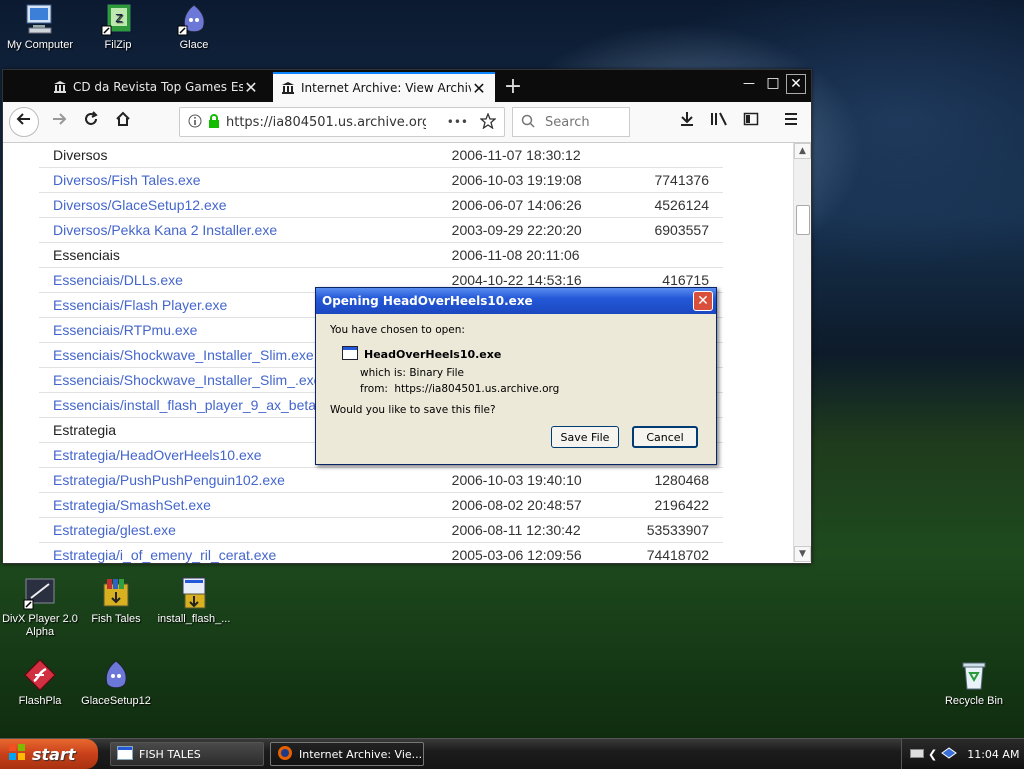 Image resolution: width=1024 pixels, height=769 pixels. I want to click on save-file-button: Save File, so click(585, 437).